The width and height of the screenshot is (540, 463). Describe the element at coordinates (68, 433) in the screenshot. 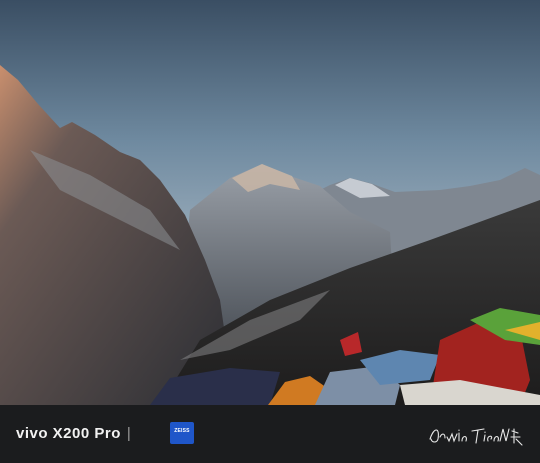

I see `brand-text: vivo X200 Pro` at that location.